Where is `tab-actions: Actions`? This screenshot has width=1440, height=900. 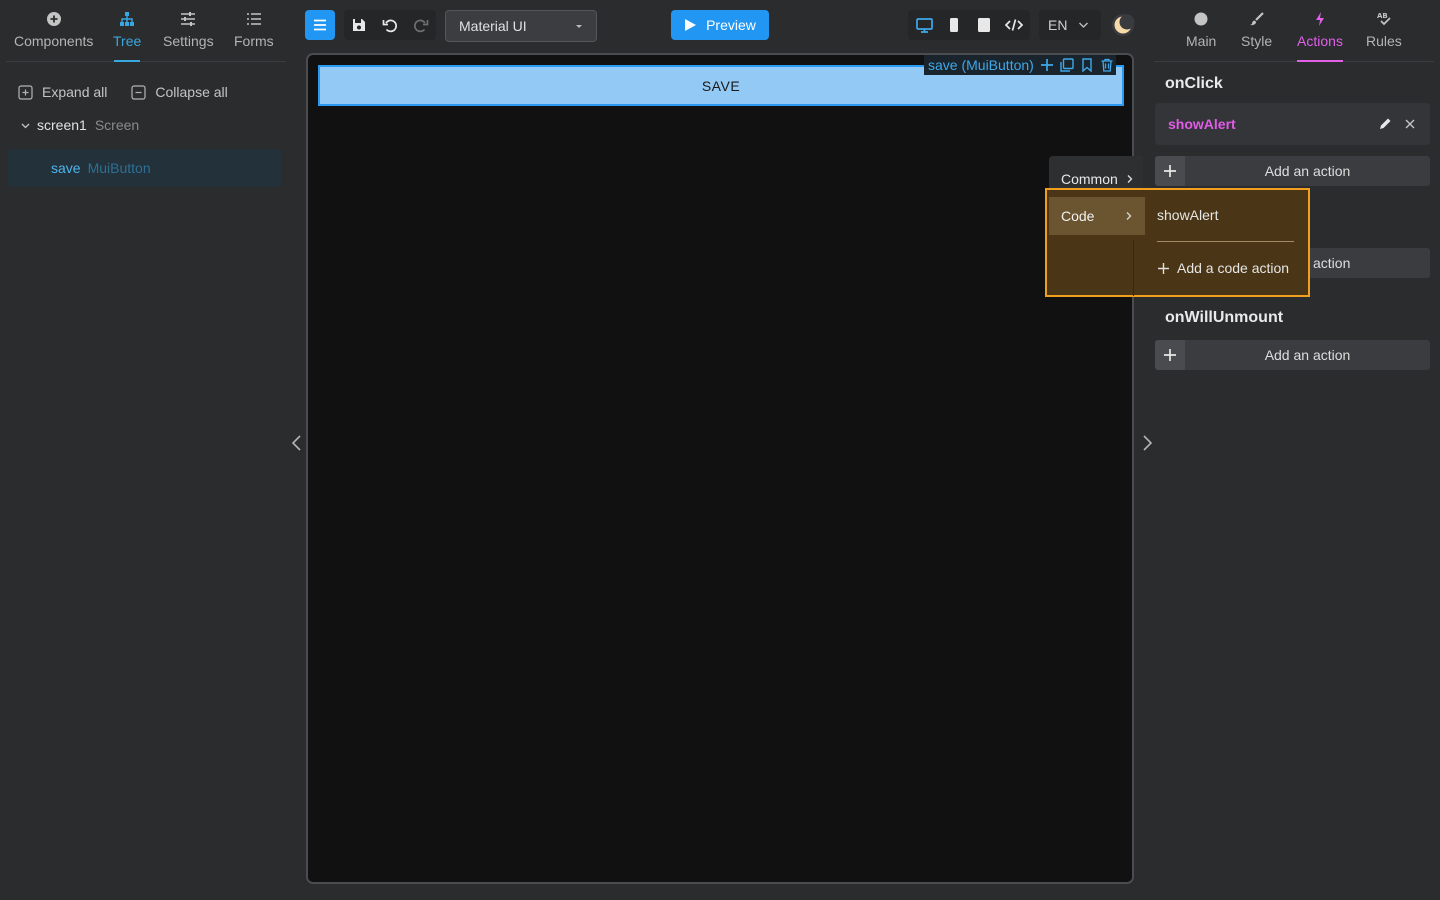 tab-actions: Actions is located at coordinates (1320, 31).